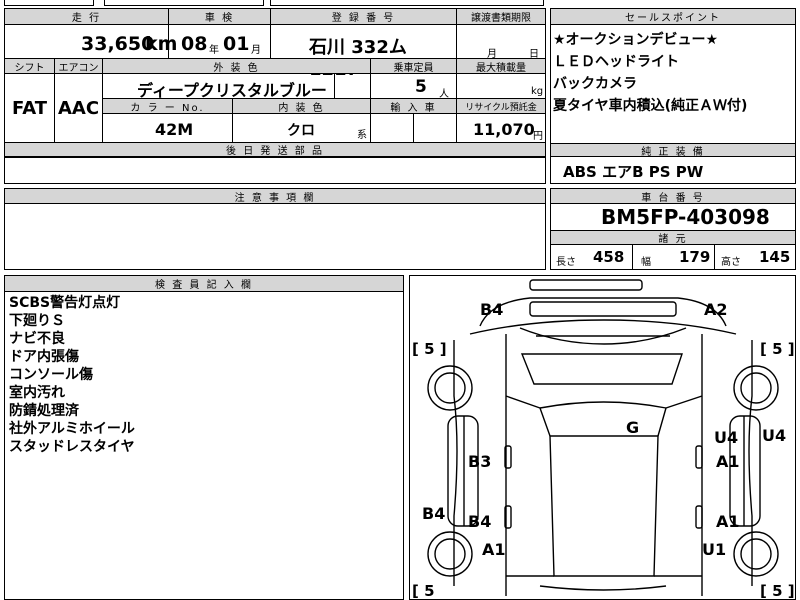 This screenshot has width=800, height=600. I want to click on selling-point: ★オークションデビュー★, so click(636, 40).